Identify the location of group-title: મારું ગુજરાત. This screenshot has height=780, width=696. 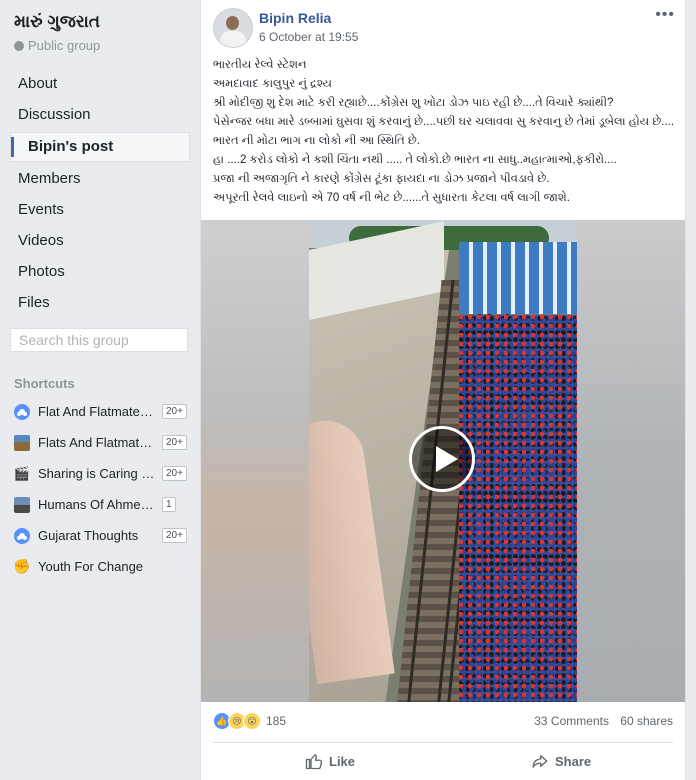
(57, 22).